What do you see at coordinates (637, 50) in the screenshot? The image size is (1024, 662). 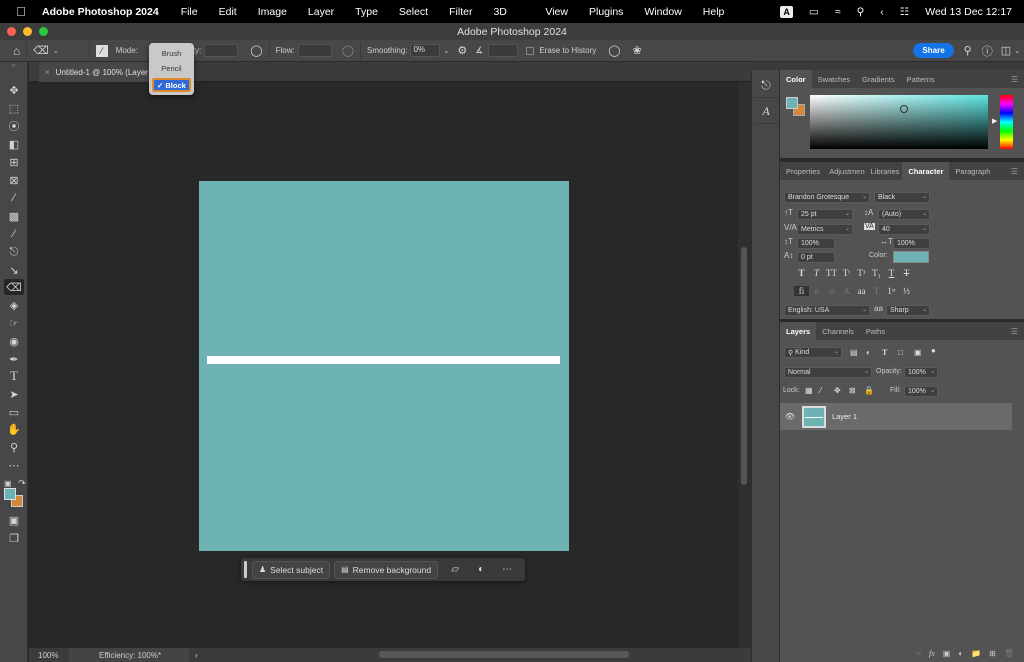 I see `symmetry-butterfly-icon: ❀` at bounding box center [637, 50].